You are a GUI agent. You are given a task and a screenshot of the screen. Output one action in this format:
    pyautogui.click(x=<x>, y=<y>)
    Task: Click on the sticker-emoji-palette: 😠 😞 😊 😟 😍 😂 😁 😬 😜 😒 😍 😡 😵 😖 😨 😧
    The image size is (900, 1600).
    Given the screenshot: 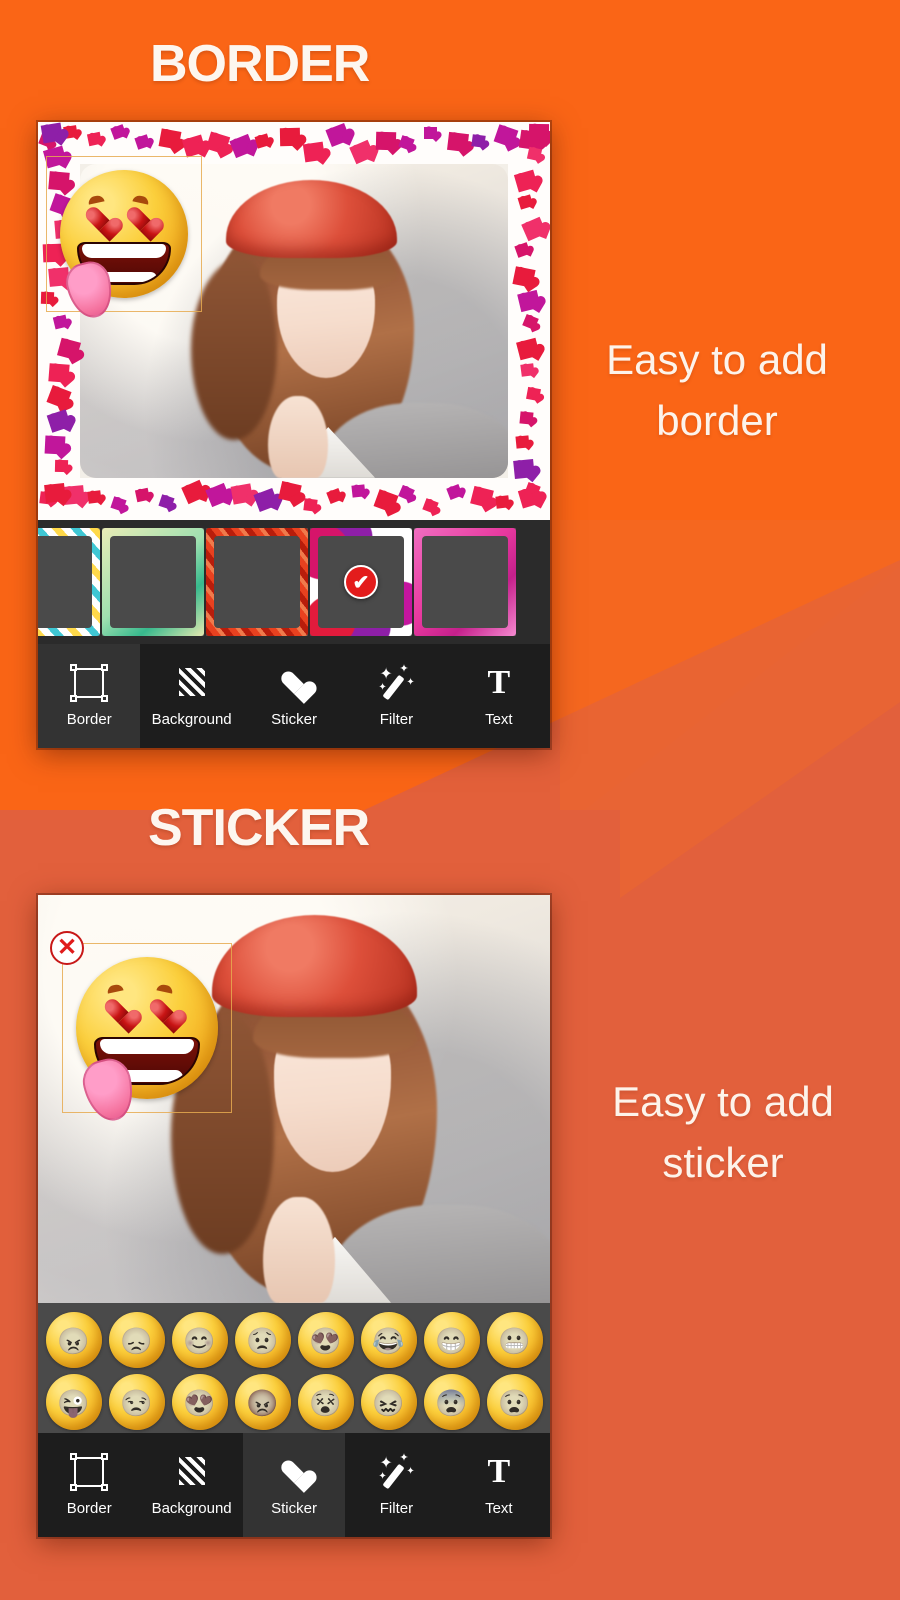 What is the action you would take?
    pyautogui.click(x=294, y=1368)
    